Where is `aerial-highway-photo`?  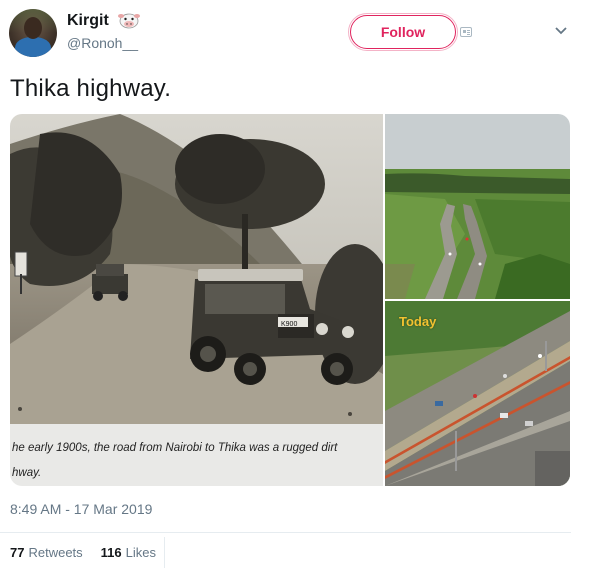 aerial-highway-photo is located at coordinates (477, 206).